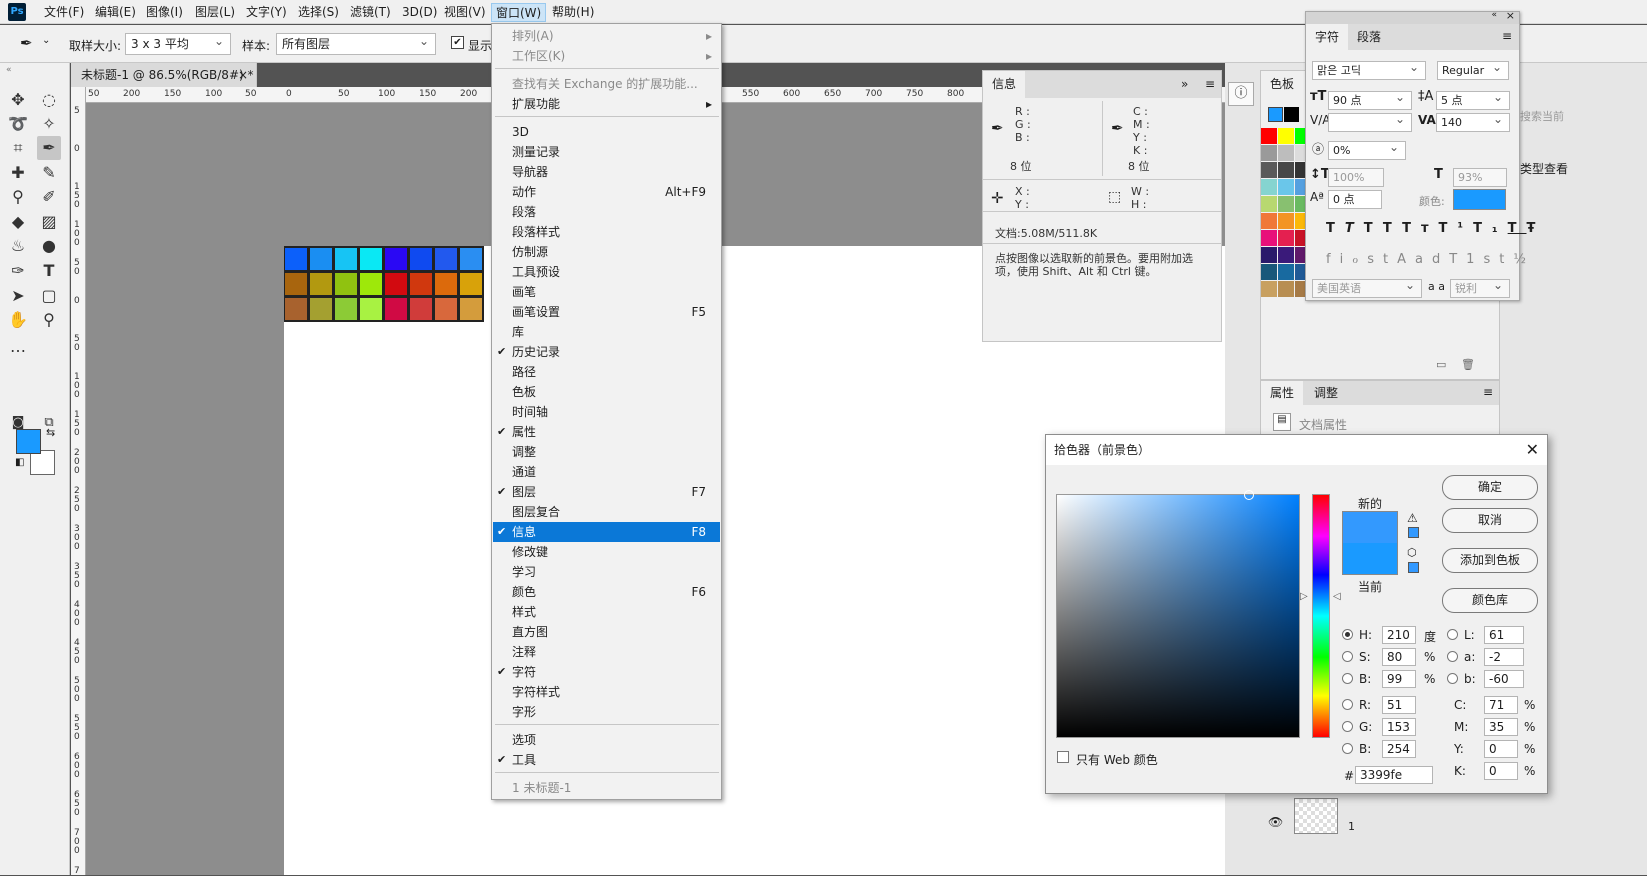 This screenshot has height=876, width=1647. I want to click on web-safe-cube-icon: ⬡, so click(1412, 552).